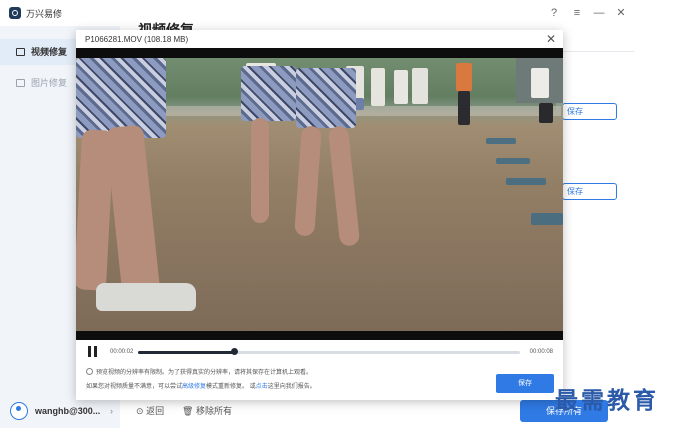  I want to click on hint-text: 如果您对视频质量不满意，可以尝试, so click(134, 387).